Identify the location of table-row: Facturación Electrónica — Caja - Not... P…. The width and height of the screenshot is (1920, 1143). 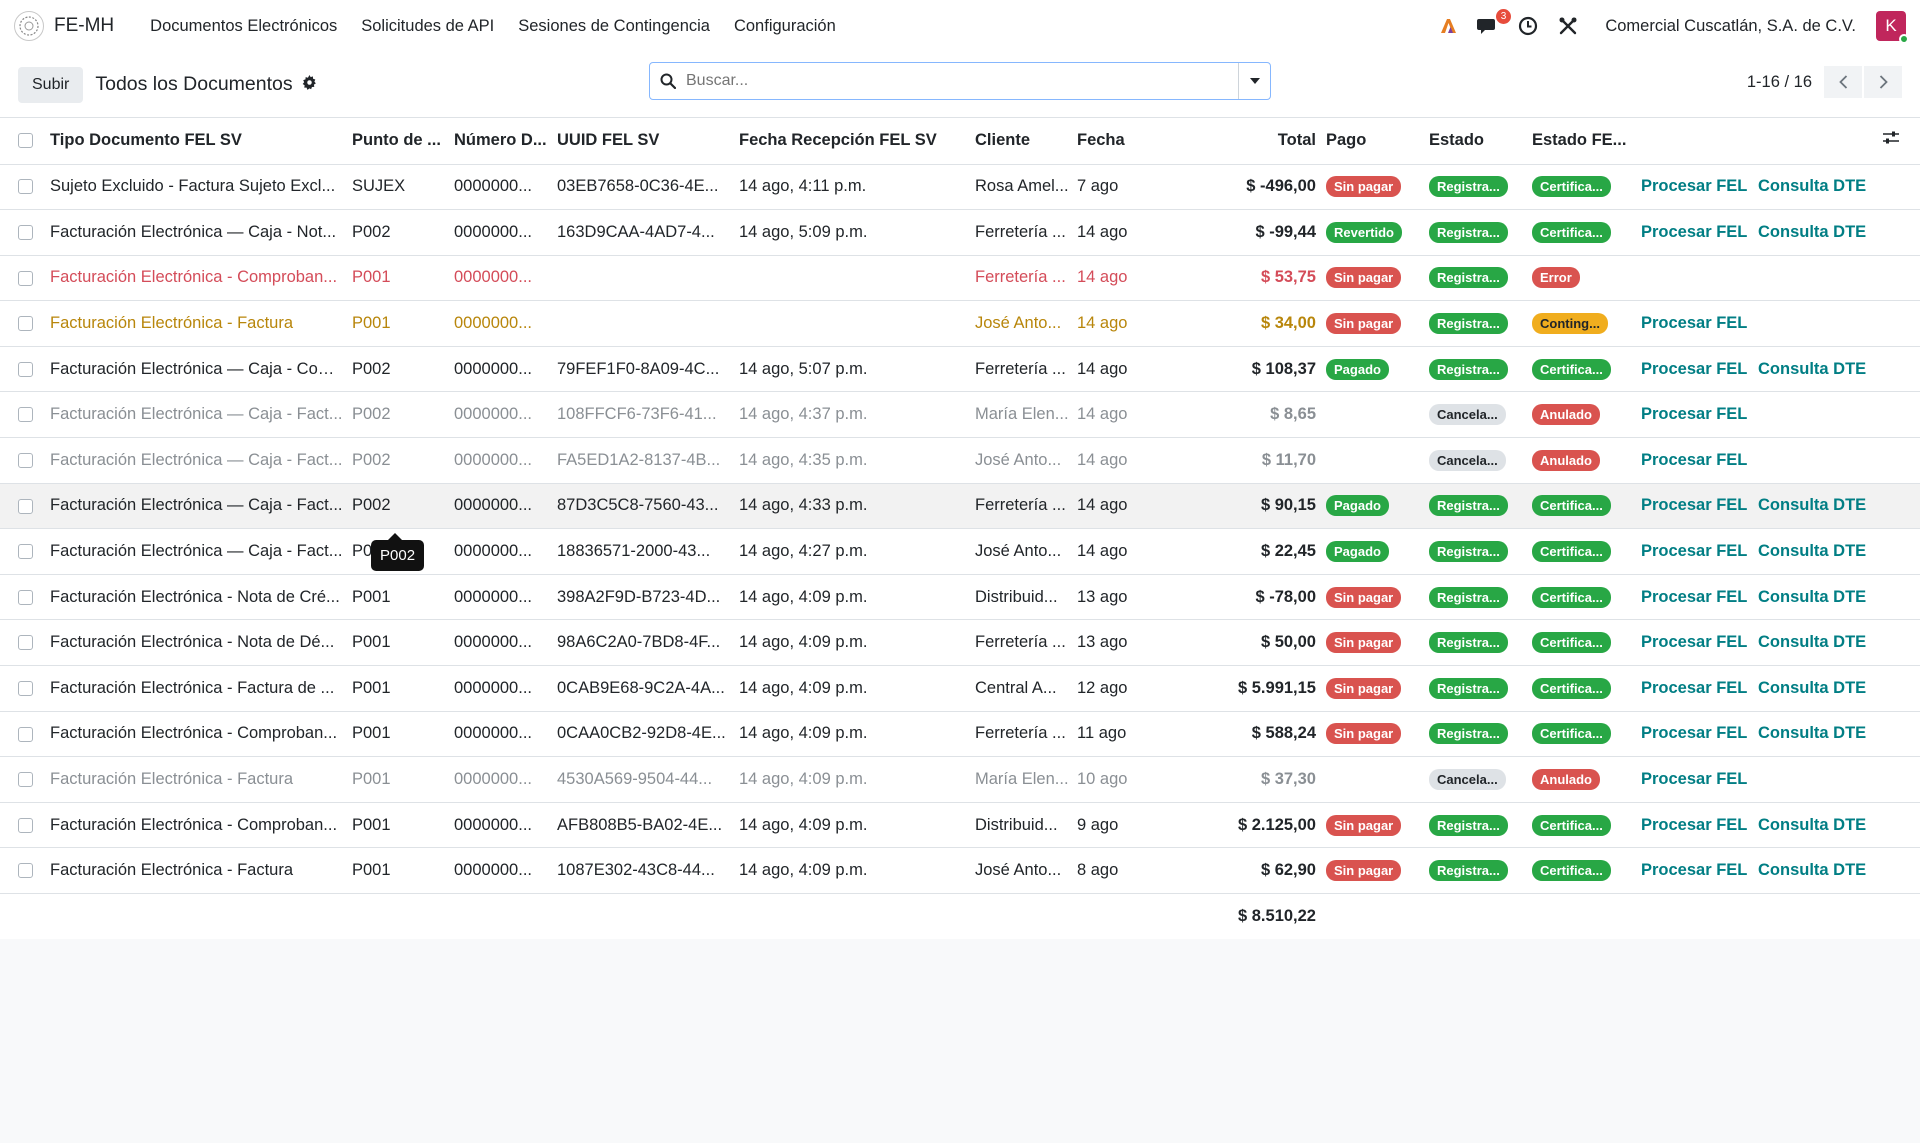
(960, 232).